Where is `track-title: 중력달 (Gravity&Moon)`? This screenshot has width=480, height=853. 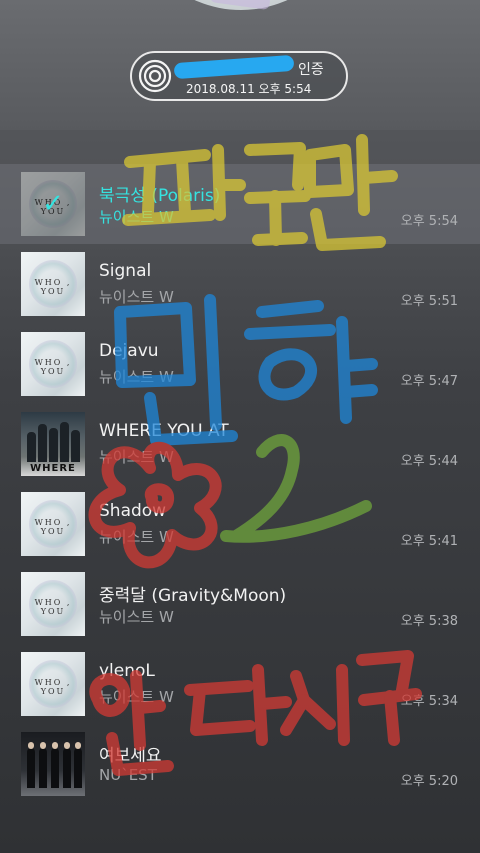
track-title: 중력달 (Gravity&Moon) is located at coordinates (193, 596).